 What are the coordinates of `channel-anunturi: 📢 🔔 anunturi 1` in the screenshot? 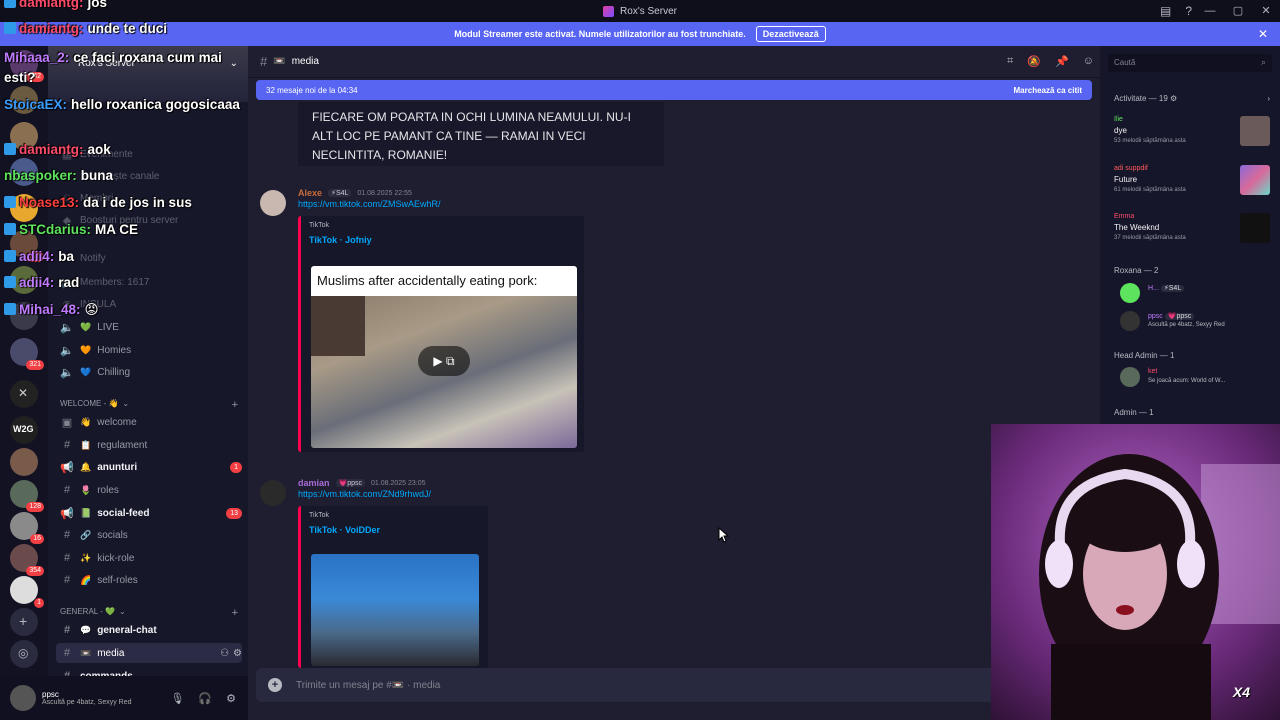 It's located at (149, 467).